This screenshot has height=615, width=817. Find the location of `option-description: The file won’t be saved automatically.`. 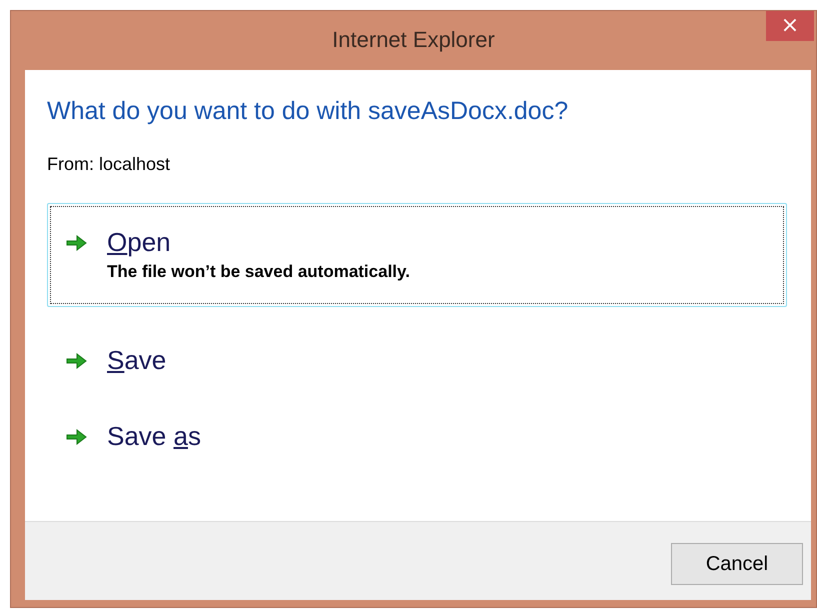

option-description: The file won’t be saved automatically. is located at coordinates (258, 272).